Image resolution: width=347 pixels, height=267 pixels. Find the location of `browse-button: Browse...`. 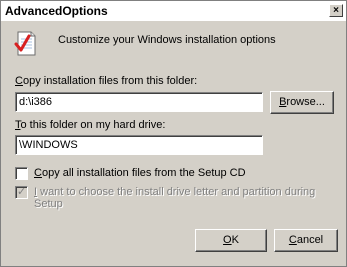

browse-button: Browse... is located at coordinates (302, 102).